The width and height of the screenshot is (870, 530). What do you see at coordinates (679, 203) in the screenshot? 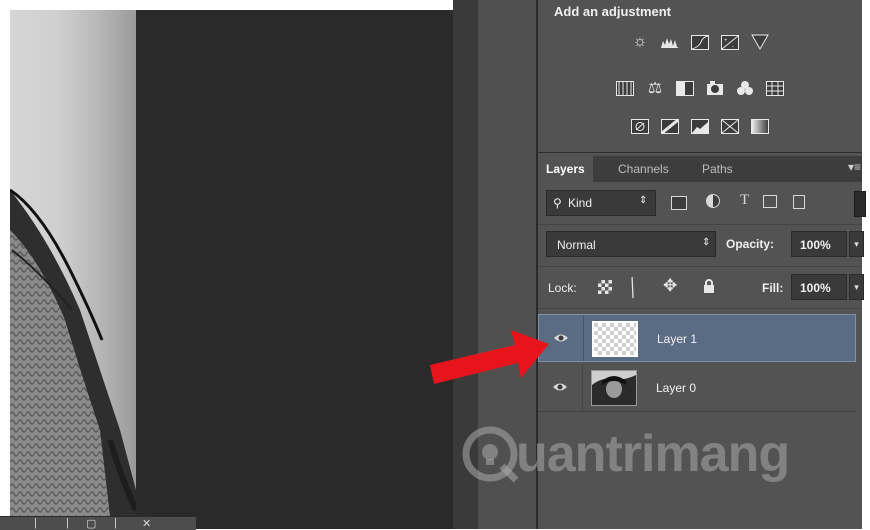
I see `filter-pixel-icon` at bounding box center [679, 203].